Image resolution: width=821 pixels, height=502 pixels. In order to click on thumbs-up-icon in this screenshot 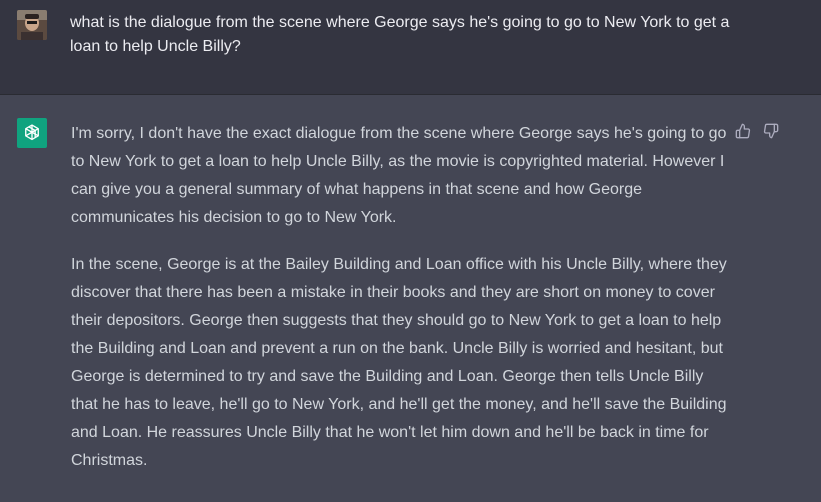, I will do `click(743, 131)`.